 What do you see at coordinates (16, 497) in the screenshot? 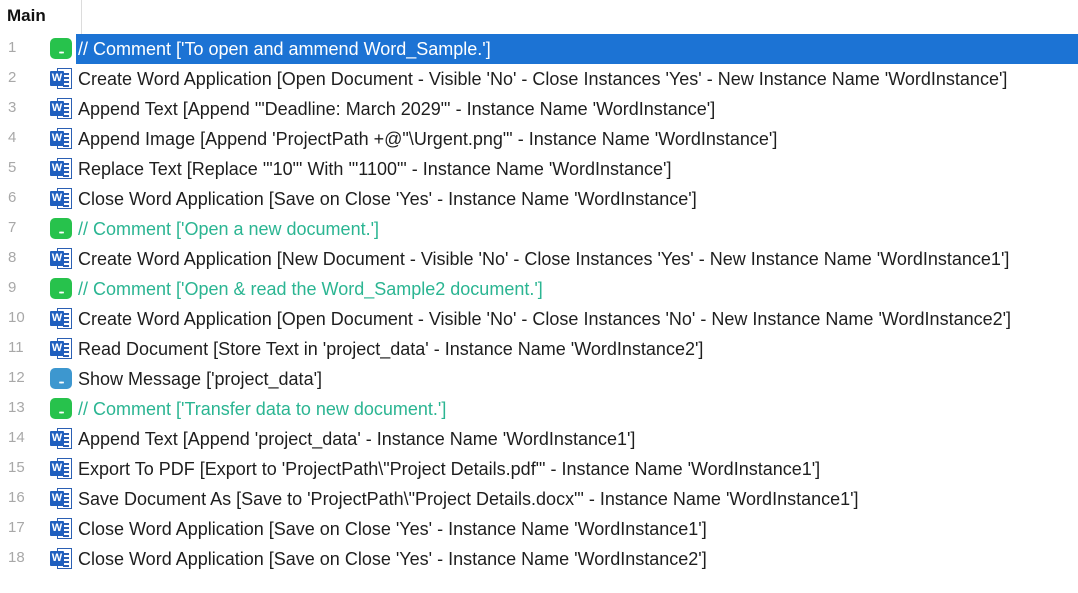
I see `line-number: 16` at bounding box center [16, 497].